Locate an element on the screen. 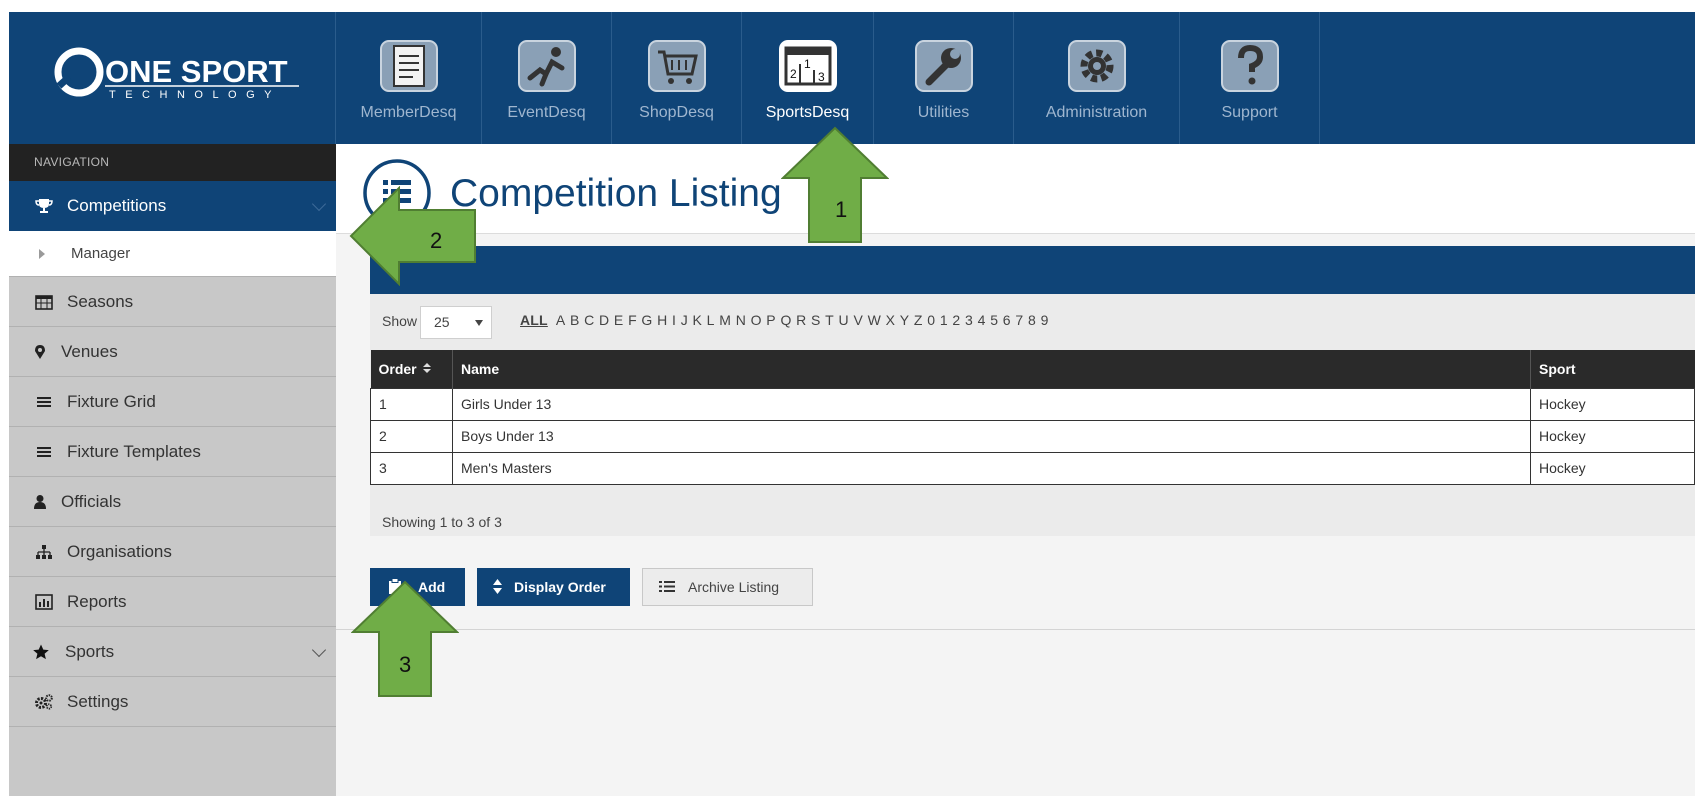 The height and width of the screenshot is (796, 1695). alpha-filter-letter: R is located at coordinates (801, 320).